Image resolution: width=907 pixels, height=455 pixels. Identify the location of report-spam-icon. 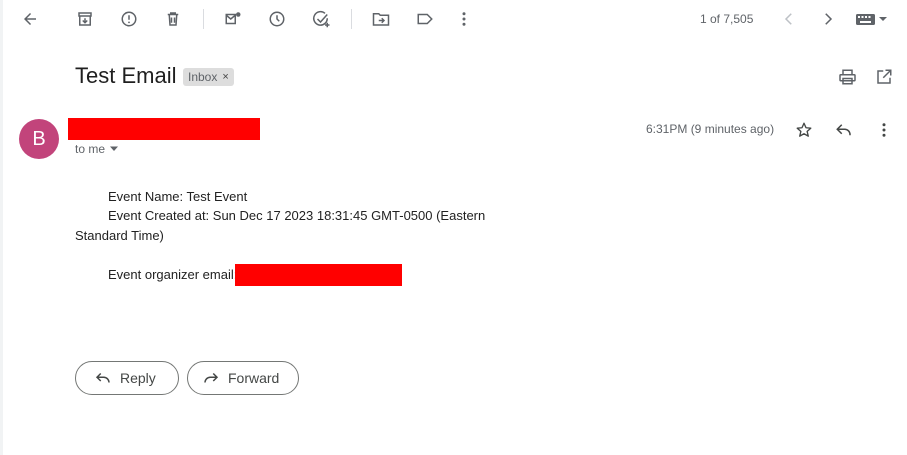
(129, 19).